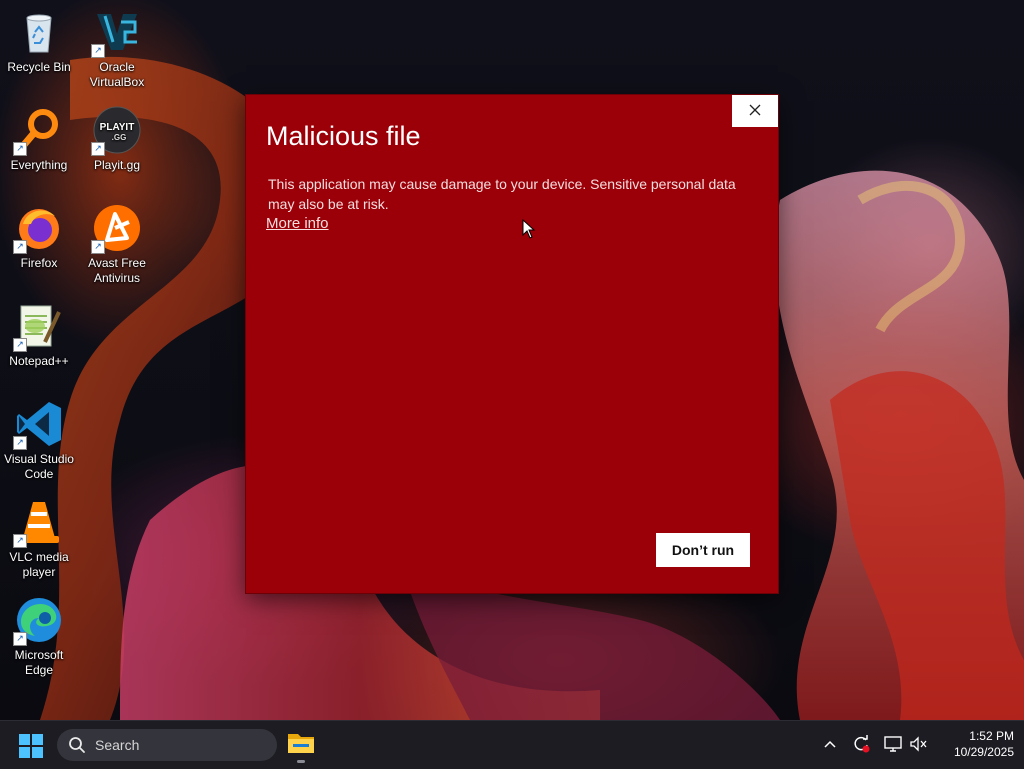 Image resolution: width=1024 pixels, height=769 pixels. I want to click on taskbar-clock: 1:52 PM 10/29/2025, so click(974, 744).